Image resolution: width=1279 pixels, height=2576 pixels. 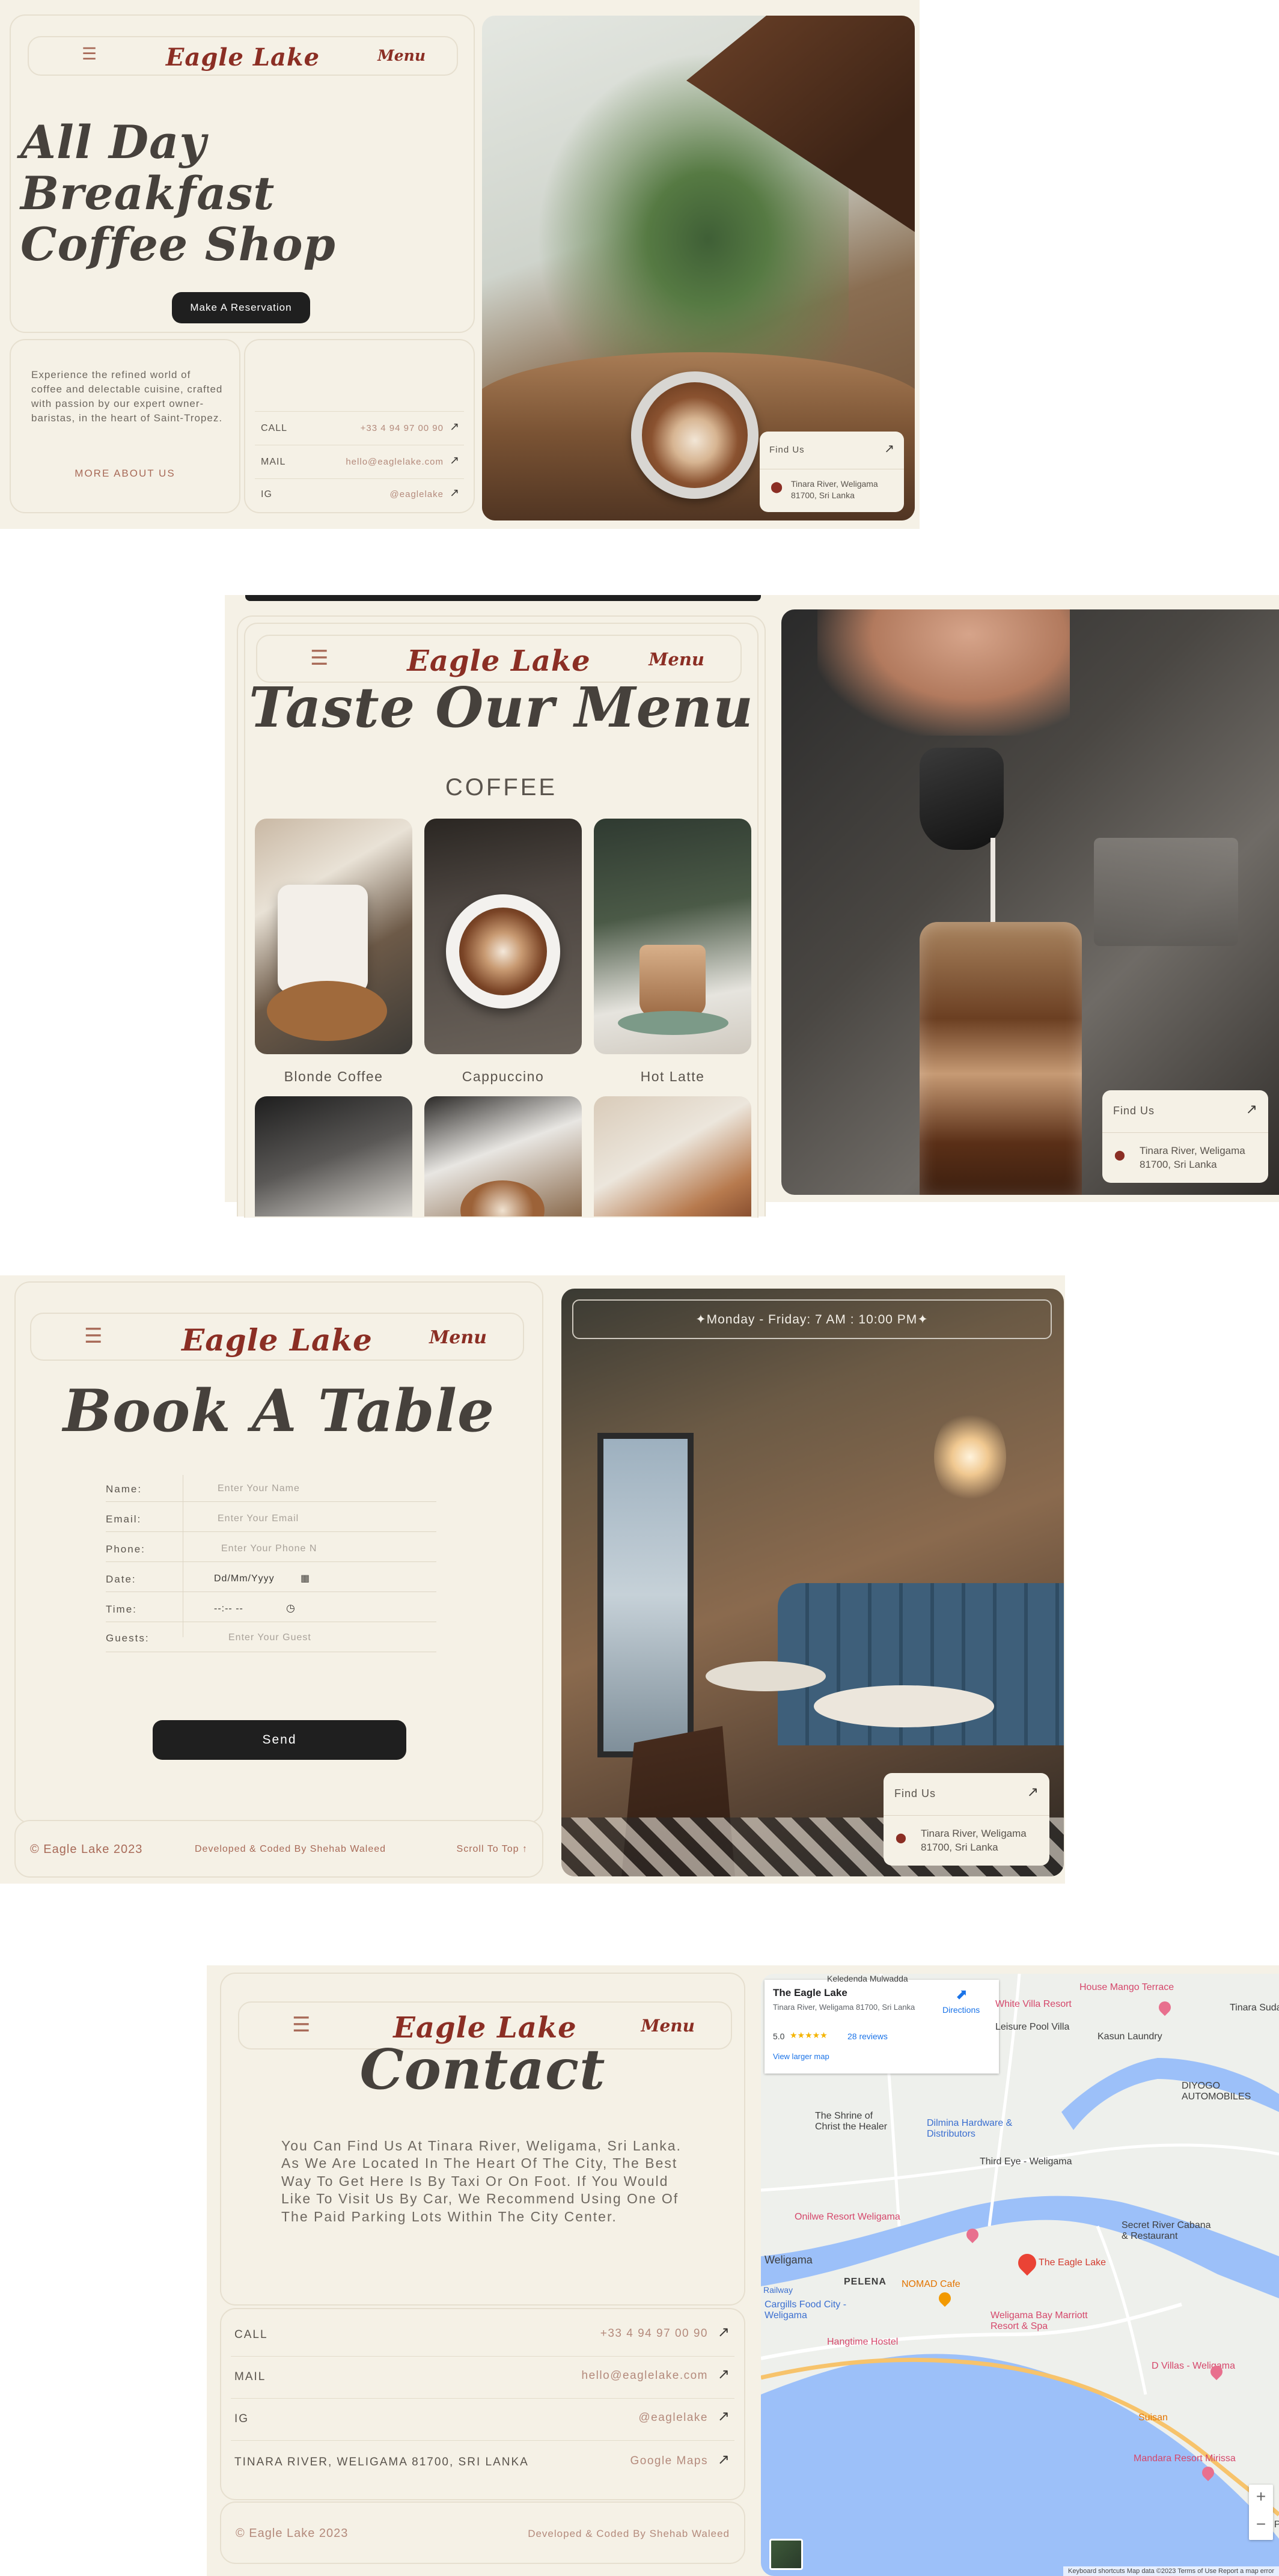 What do you see at coordinates (290, 1608) in the screenshot?
I see `clock-icon: ◷` at bounding box center [290, 1608].